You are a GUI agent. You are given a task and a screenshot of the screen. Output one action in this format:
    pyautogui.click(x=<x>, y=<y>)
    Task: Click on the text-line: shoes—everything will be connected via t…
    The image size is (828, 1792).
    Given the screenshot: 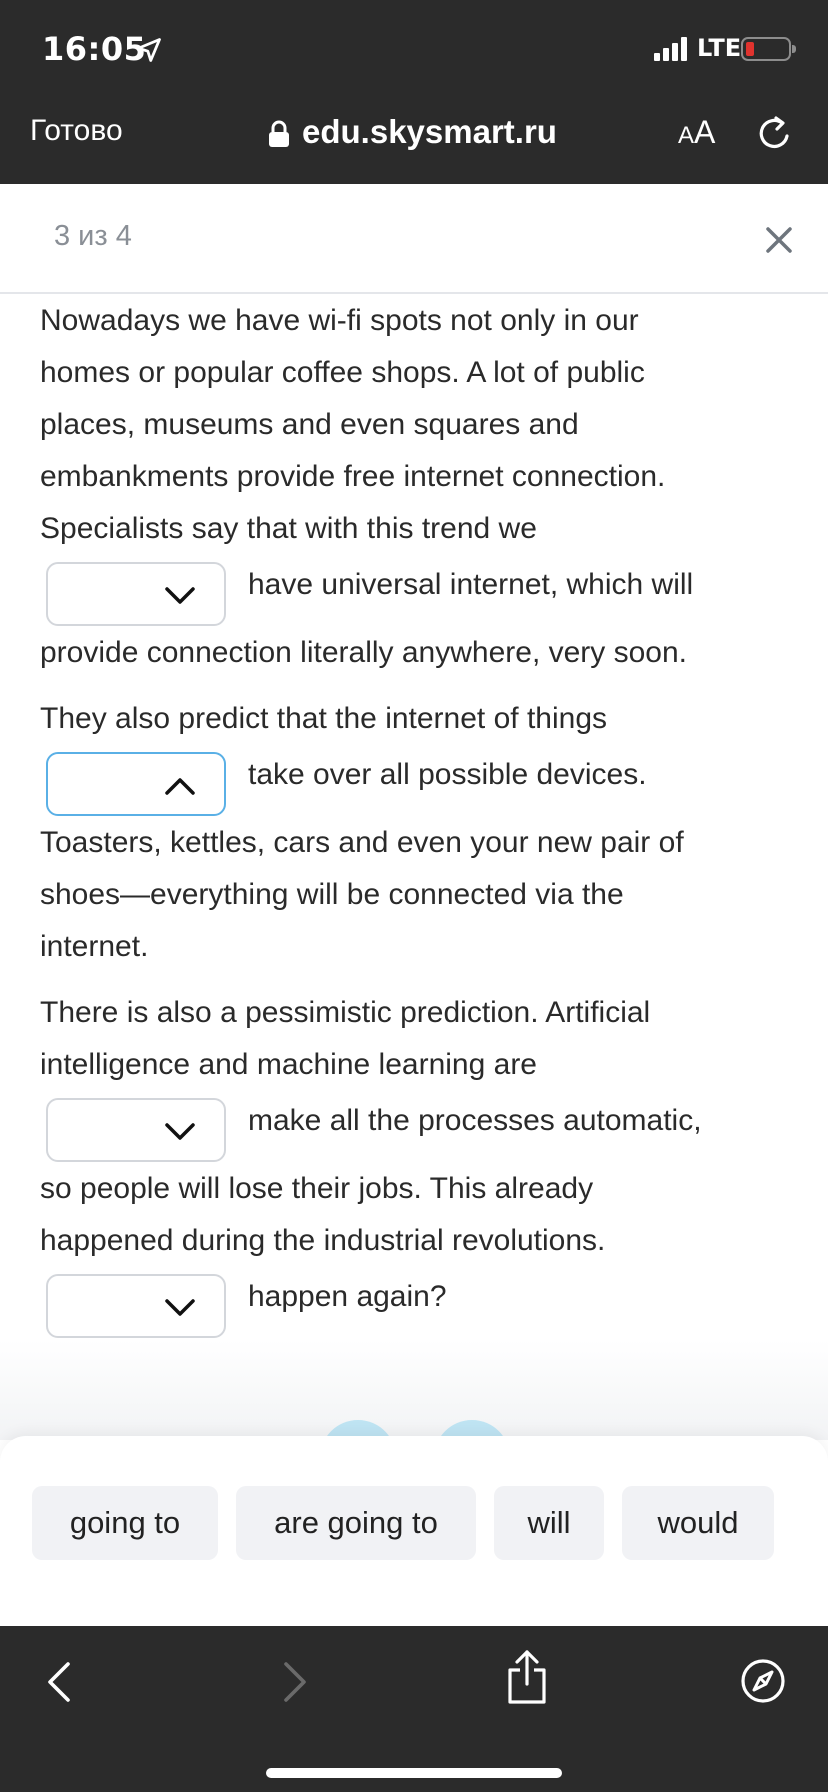 What is the action you would take?
    pyautogui.click(x=332, y=894)
    